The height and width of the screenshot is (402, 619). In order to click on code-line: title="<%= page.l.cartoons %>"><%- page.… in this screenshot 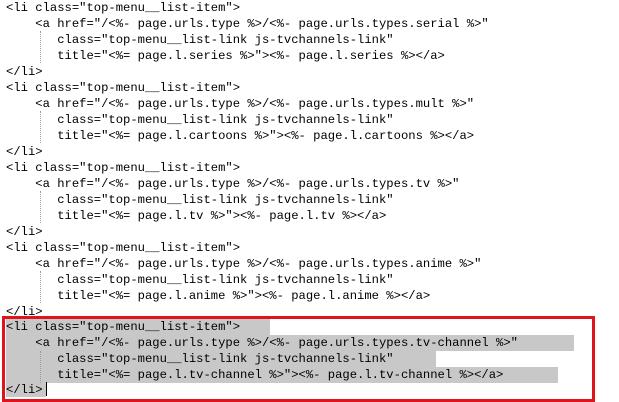, I will do `click(240, 136)`.